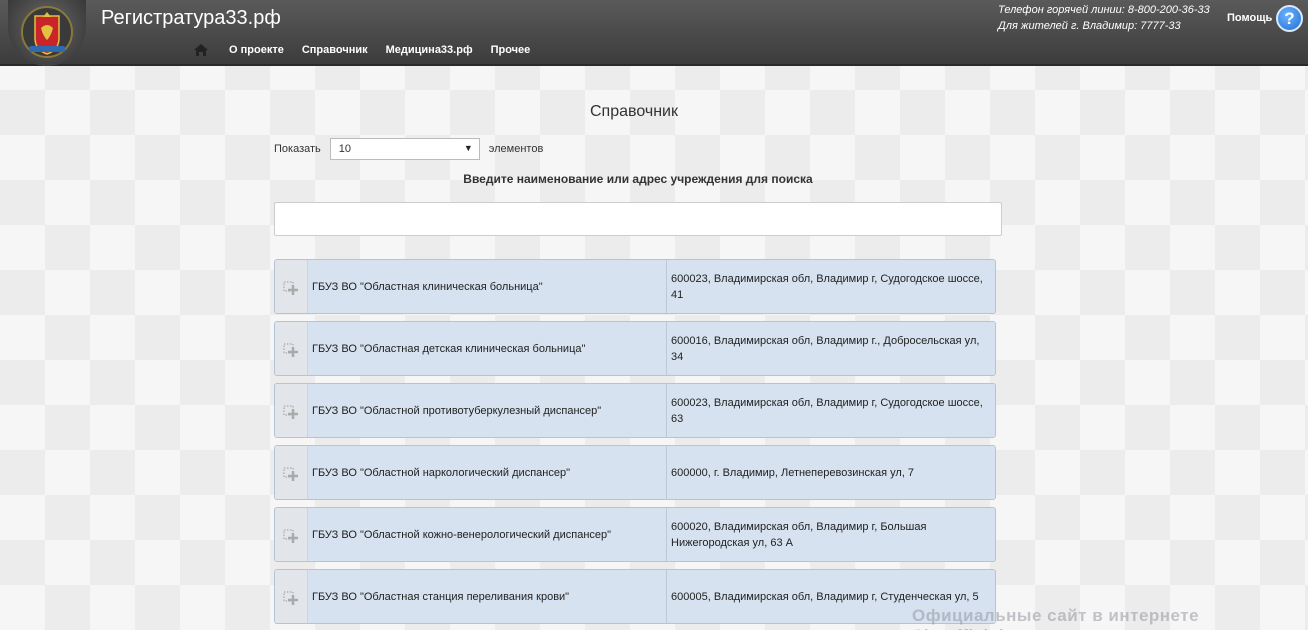  I want to click on help-icon: ?, so click(1289, 18).